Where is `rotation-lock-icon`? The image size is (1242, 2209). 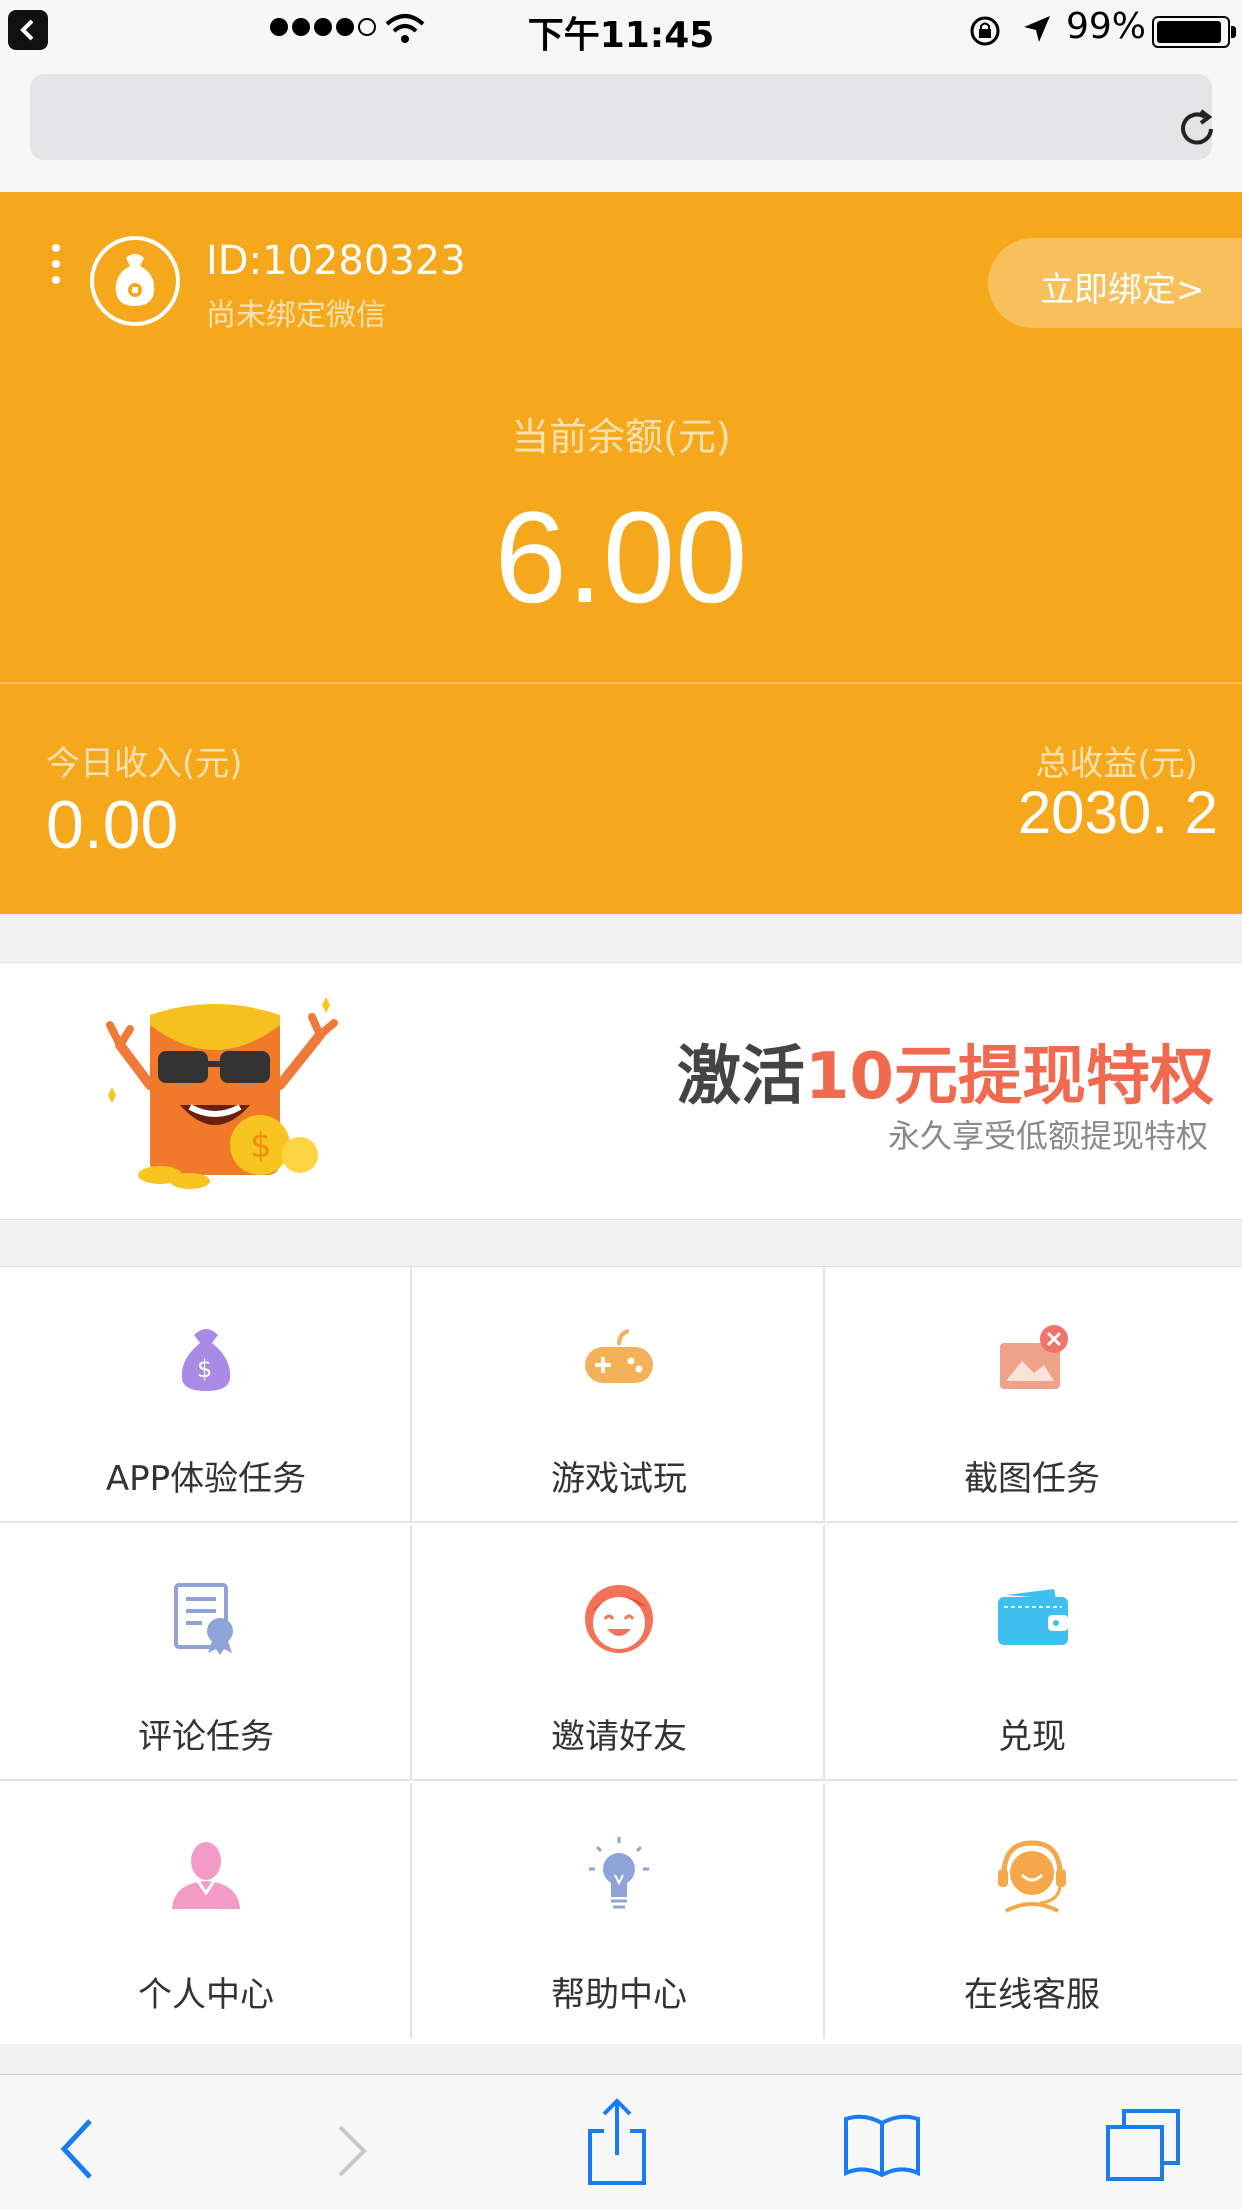 rotation-lock-icon is located at coordinates (985, 31).